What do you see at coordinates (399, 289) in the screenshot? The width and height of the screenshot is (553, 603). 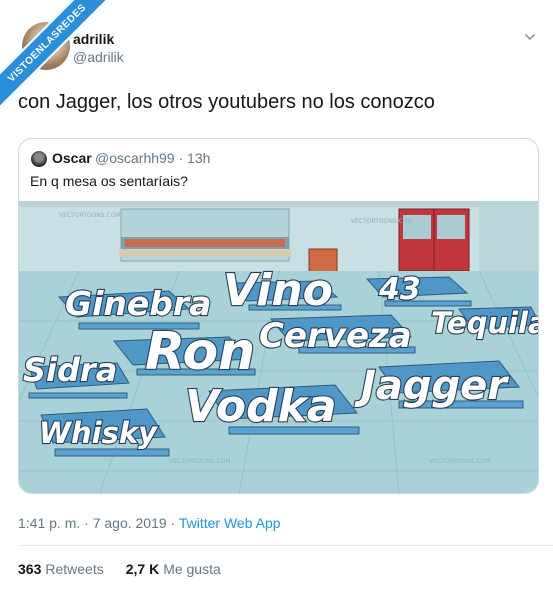 I see `label-43: 43` at bounding box center [399, 289].